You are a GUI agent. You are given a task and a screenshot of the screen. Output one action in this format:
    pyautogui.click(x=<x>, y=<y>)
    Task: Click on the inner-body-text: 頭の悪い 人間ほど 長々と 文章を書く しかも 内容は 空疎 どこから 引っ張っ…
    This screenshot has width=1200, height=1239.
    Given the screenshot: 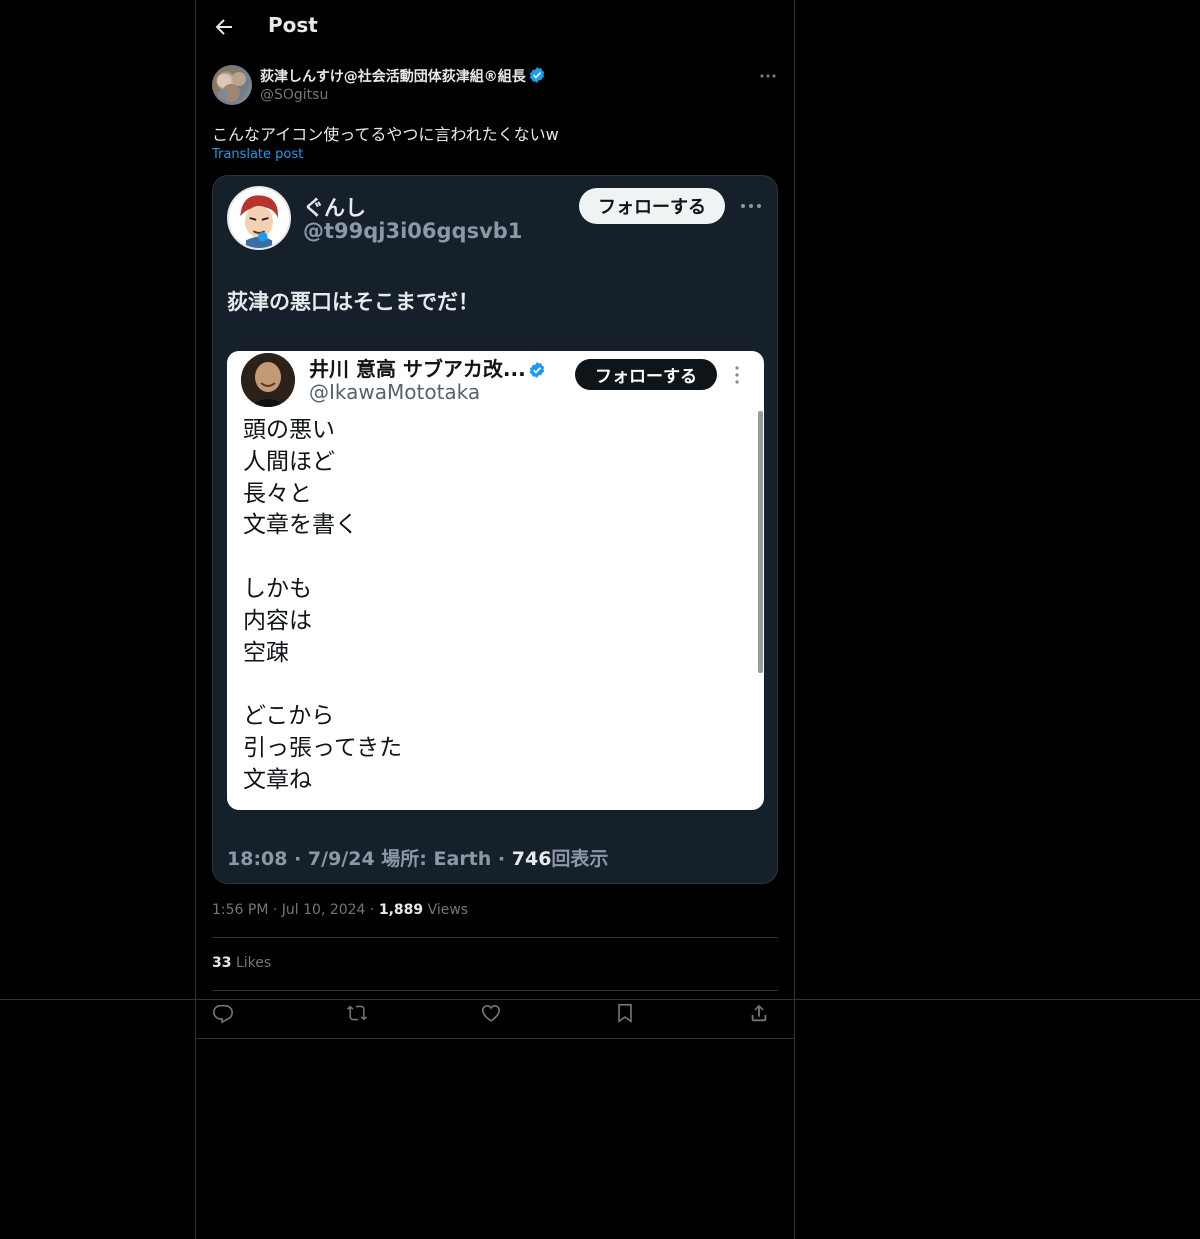 What is the action you would take?
    pyautogui.click(x=323, y=605)
    